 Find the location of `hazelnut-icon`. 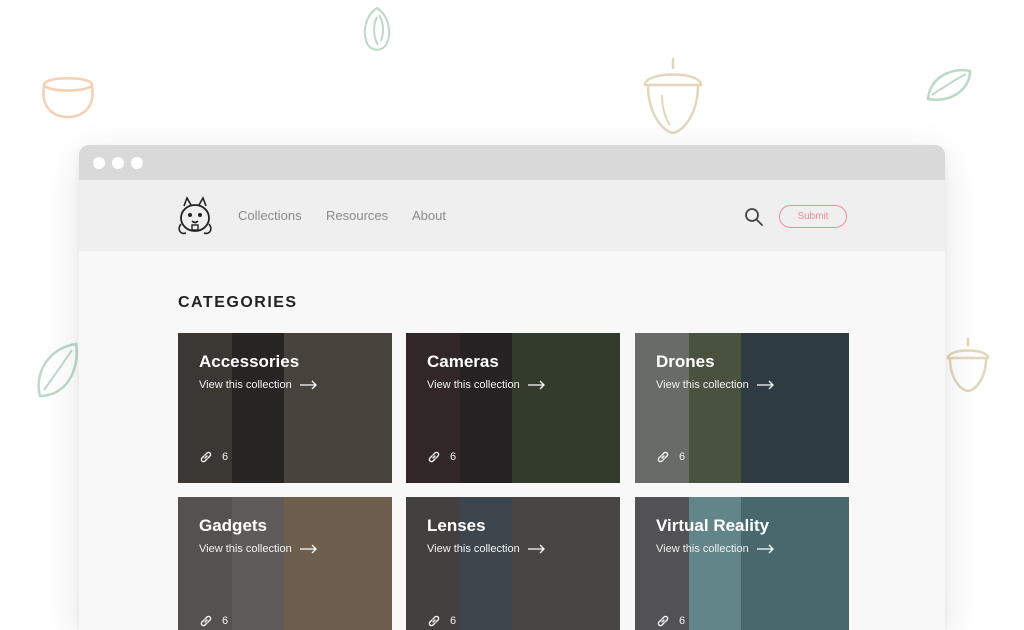

hazelnut-icon is located at coordinates (68, 95).